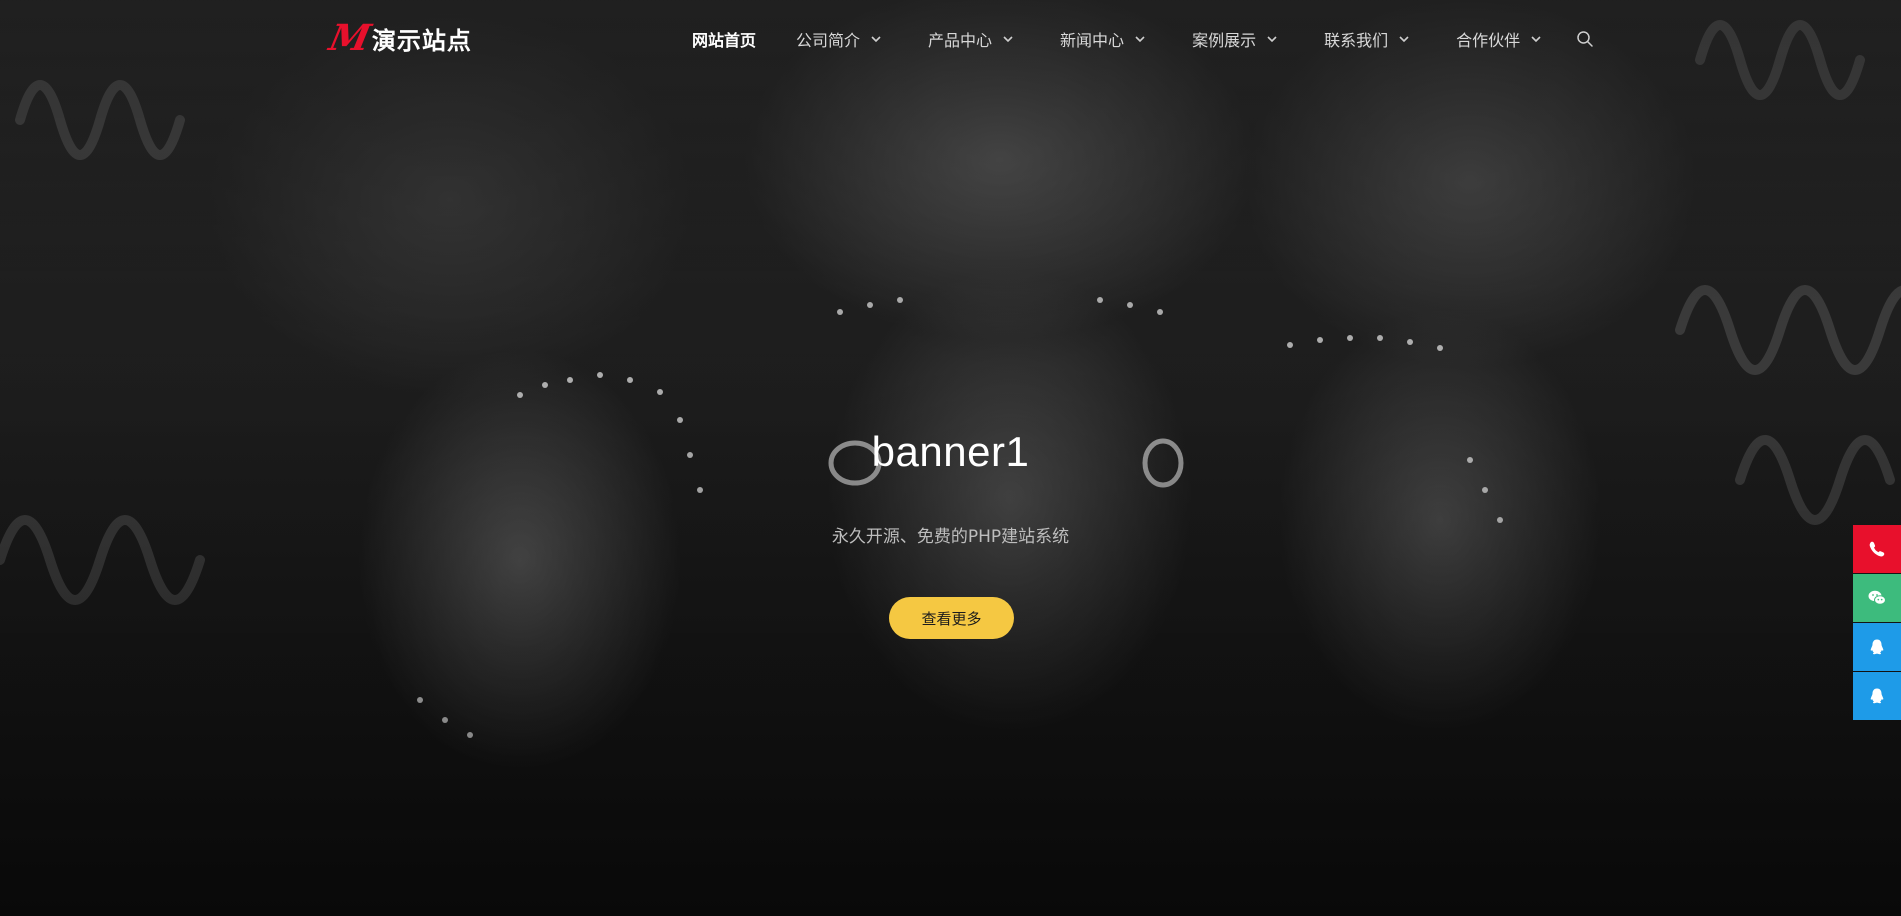 The image size is (1901, 916). Describe the element at coordinates (950, 537) in the screenshot. I see `hero-subtitle: 永久开源、免费的PHP建站系统` at that location.